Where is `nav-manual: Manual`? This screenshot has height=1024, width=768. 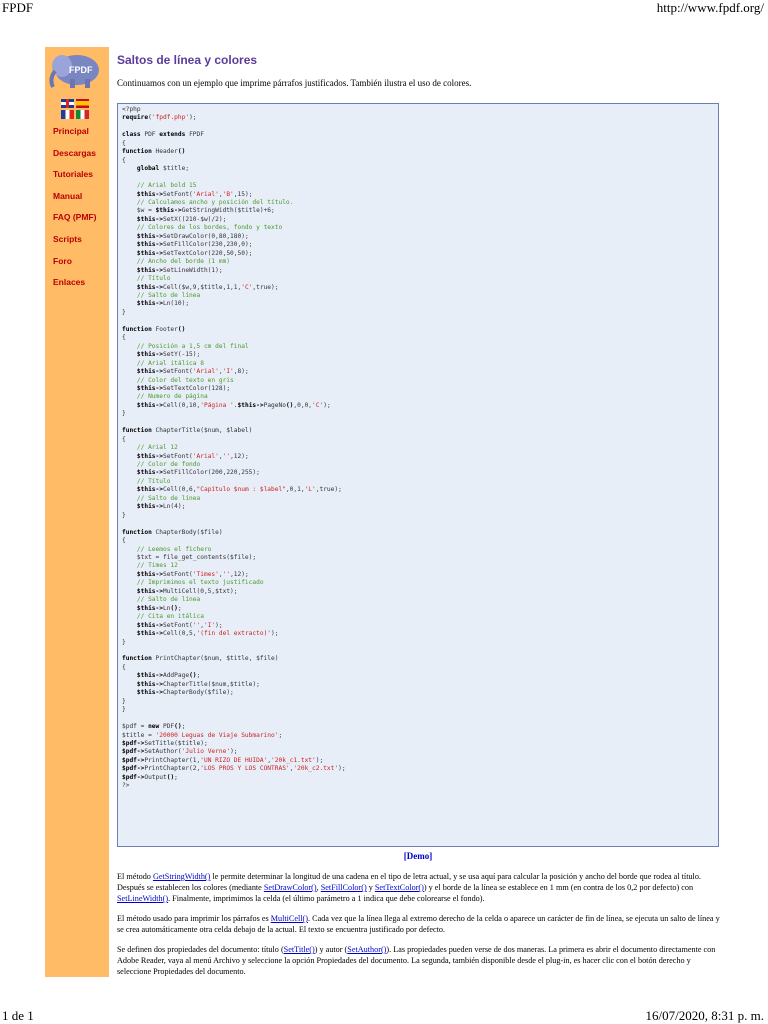
nav-manual: Manual is located at coordinates (74, 201).